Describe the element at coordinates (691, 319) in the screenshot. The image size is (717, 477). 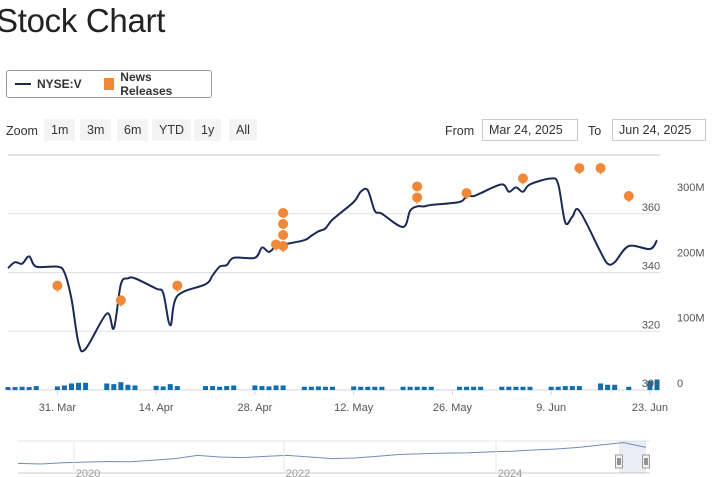
I see `volume-tick-label: 100M` at that location.